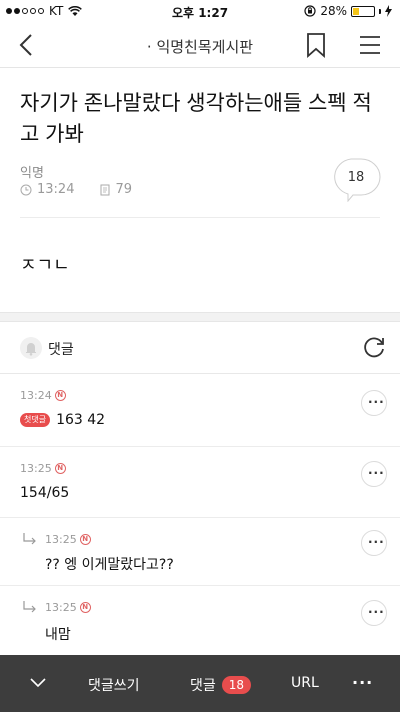  What do you see at coordinates (35, 420) in the screenshot?
I see `first-comment-badge: 첫댓글` at bounding box center [35, 420].